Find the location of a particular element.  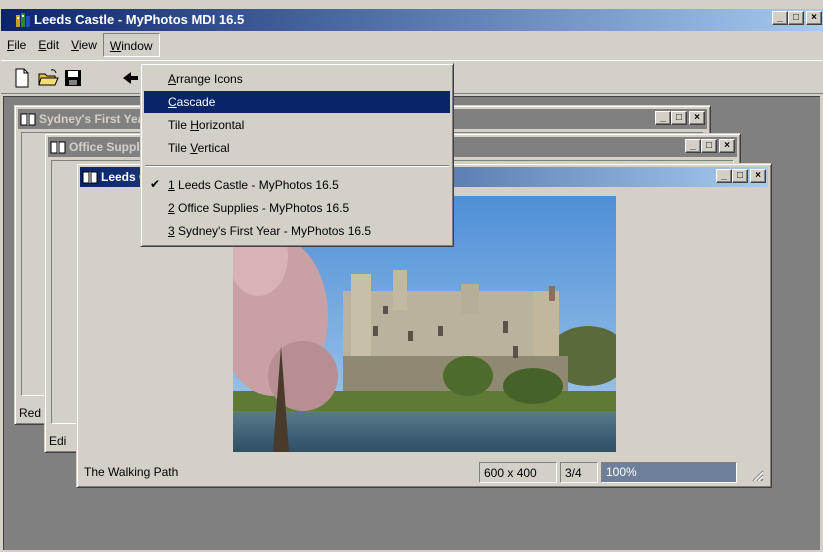

window-title: Leeds Castle - MyPhotos MDI 16.5 is located at coordinates (139, 19).